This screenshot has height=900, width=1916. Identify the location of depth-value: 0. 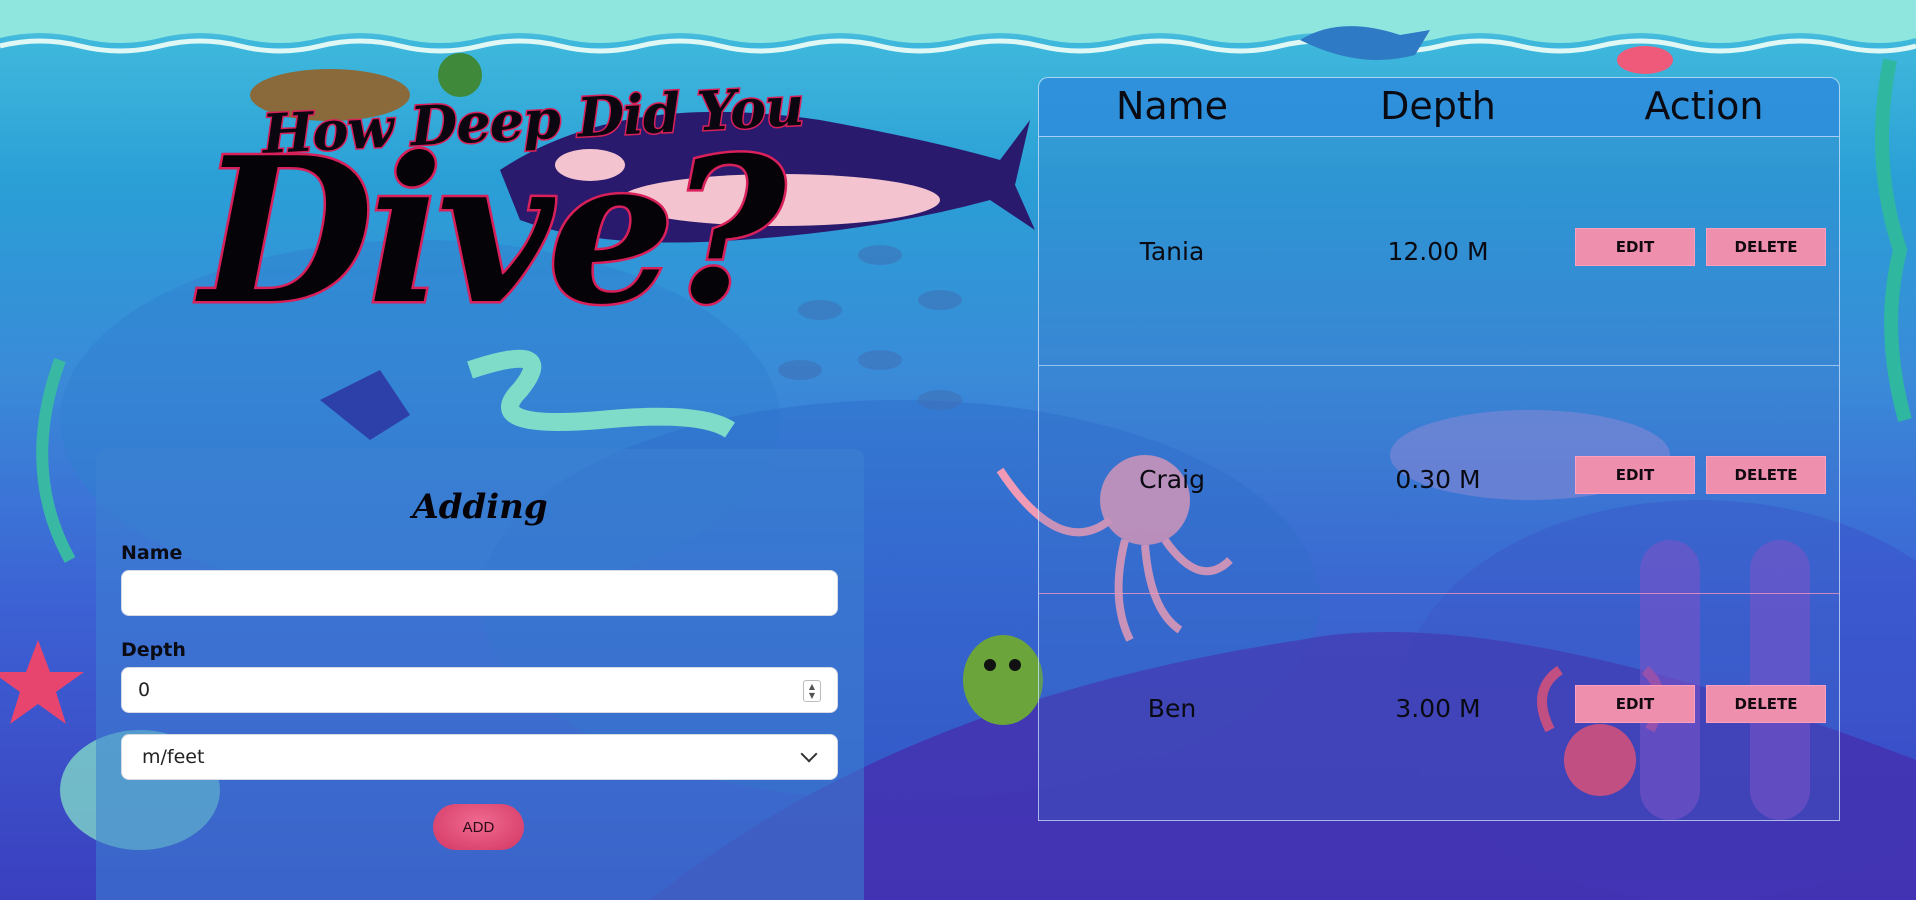
(144, 690).